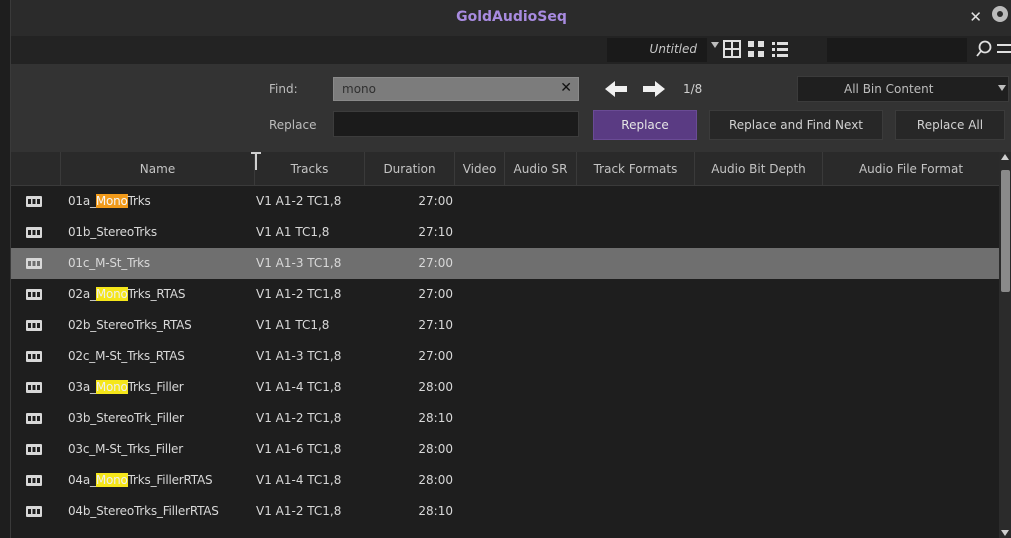  I want to click on row-name: 02b_StereoTrks_RTAS, so click(130, 325).